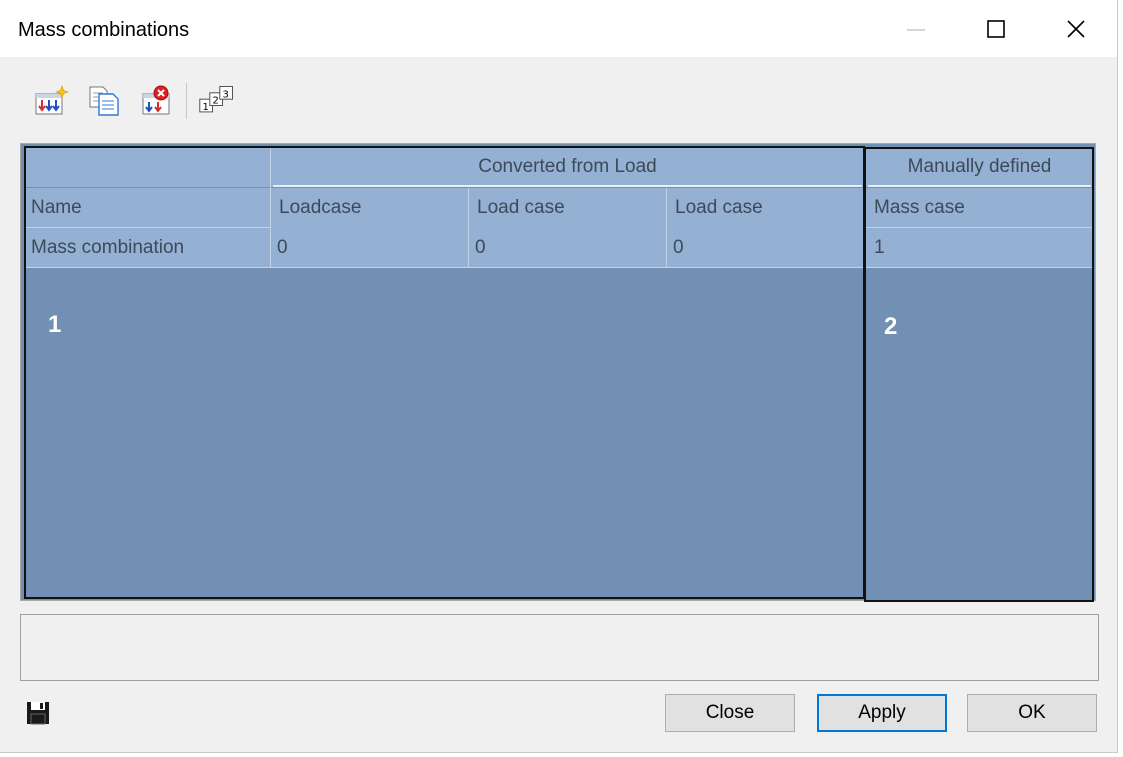  I want to click on group-header-manual-label: Manually defined, so click(979, 166).